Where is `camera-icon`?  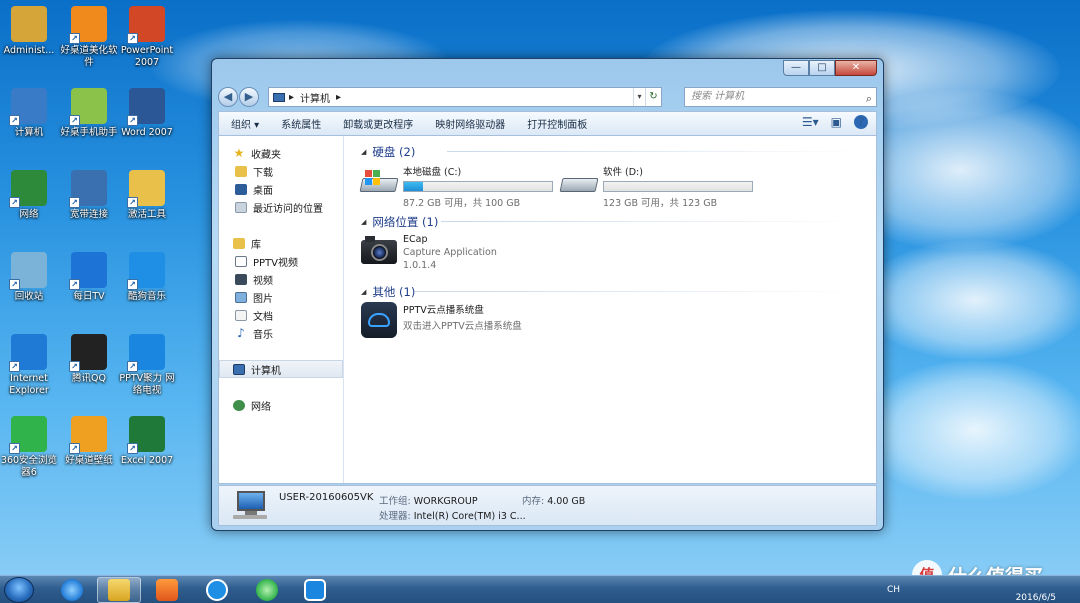 camera-icon is located at coordinates (379, 249).